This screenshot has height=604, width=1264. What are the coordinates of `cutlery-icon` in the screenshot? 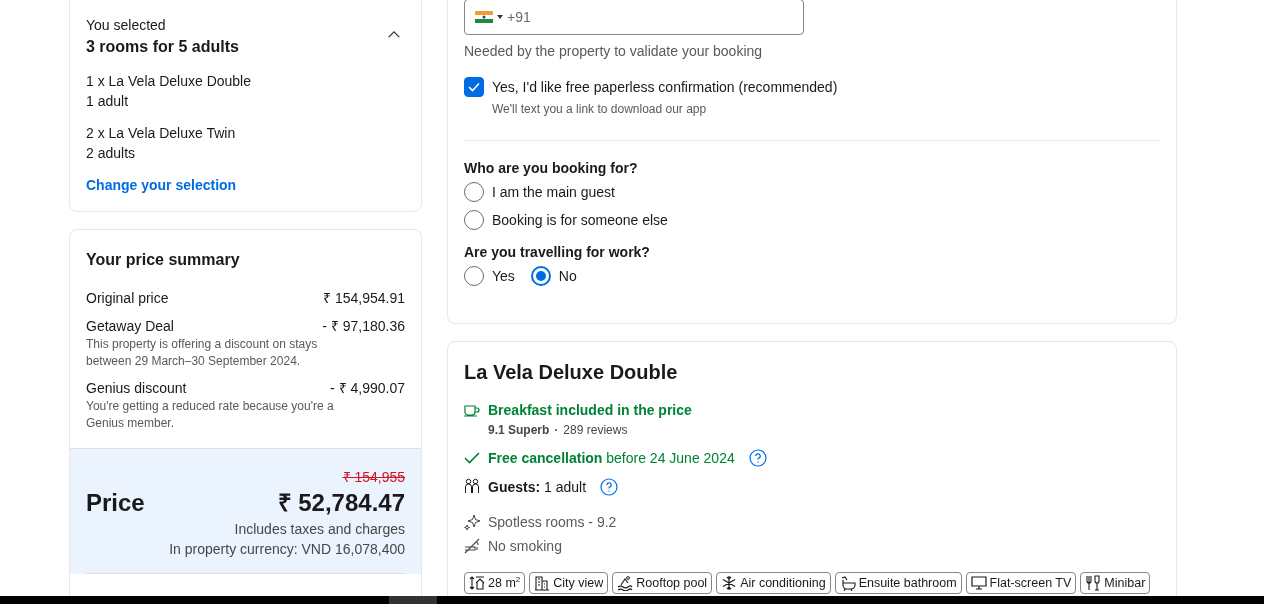 It's located at (1093, 583).